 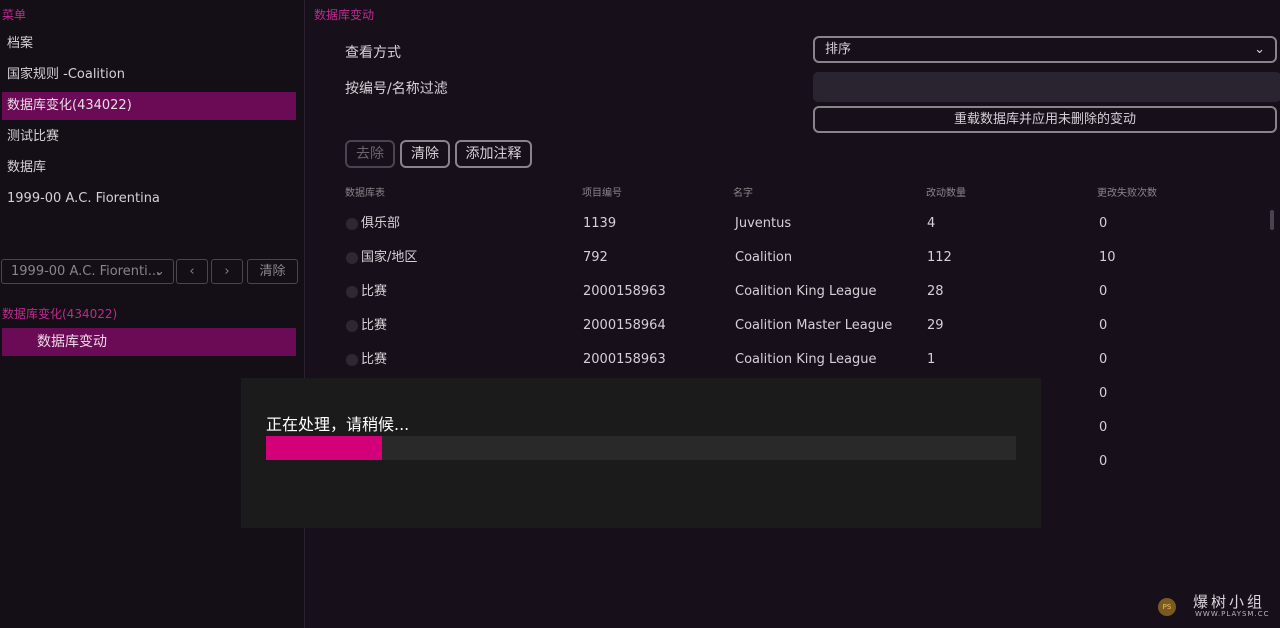 I want to click on filter-input, so click(x=1046, y=87).